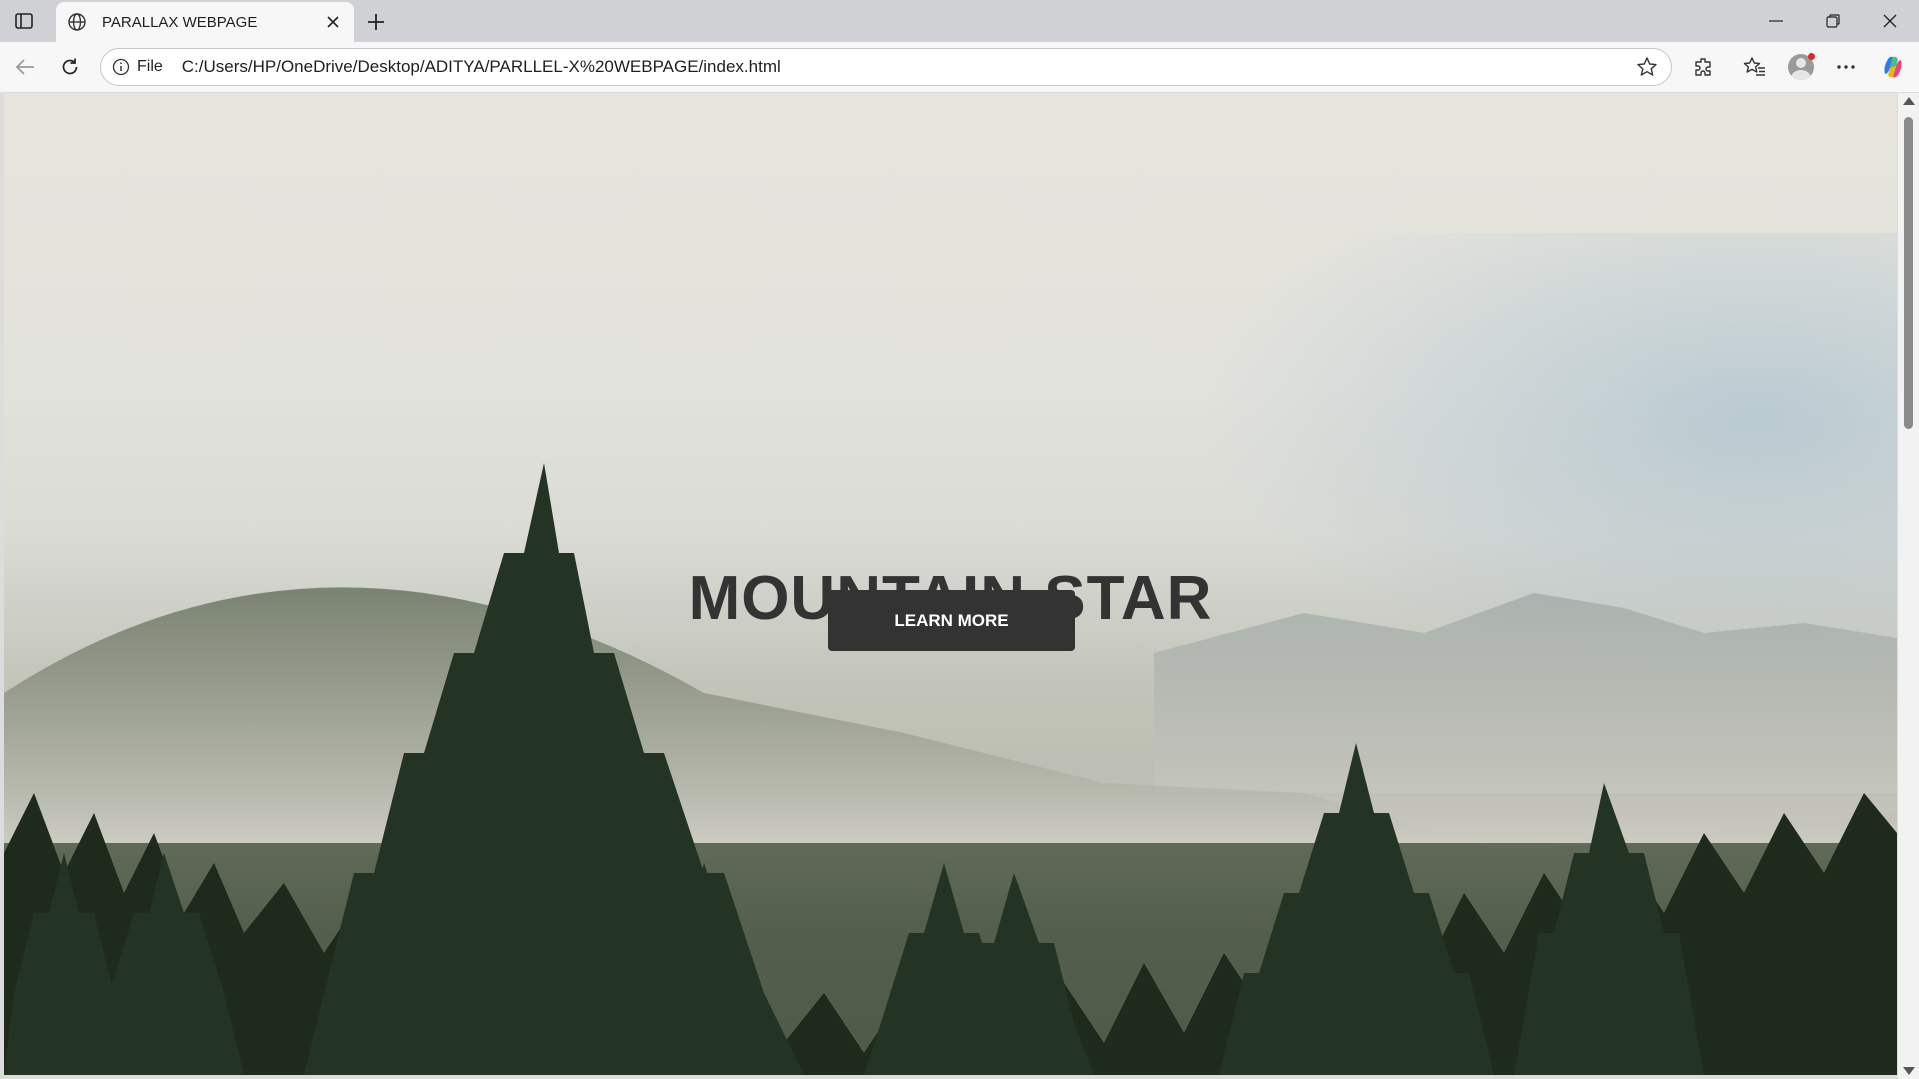 The width and height of the screenshot is (1919, 1079). Describe the element at coordinates (1909, 101) in the screenshot. I see `scroll-up-arrow-icon` at that location.